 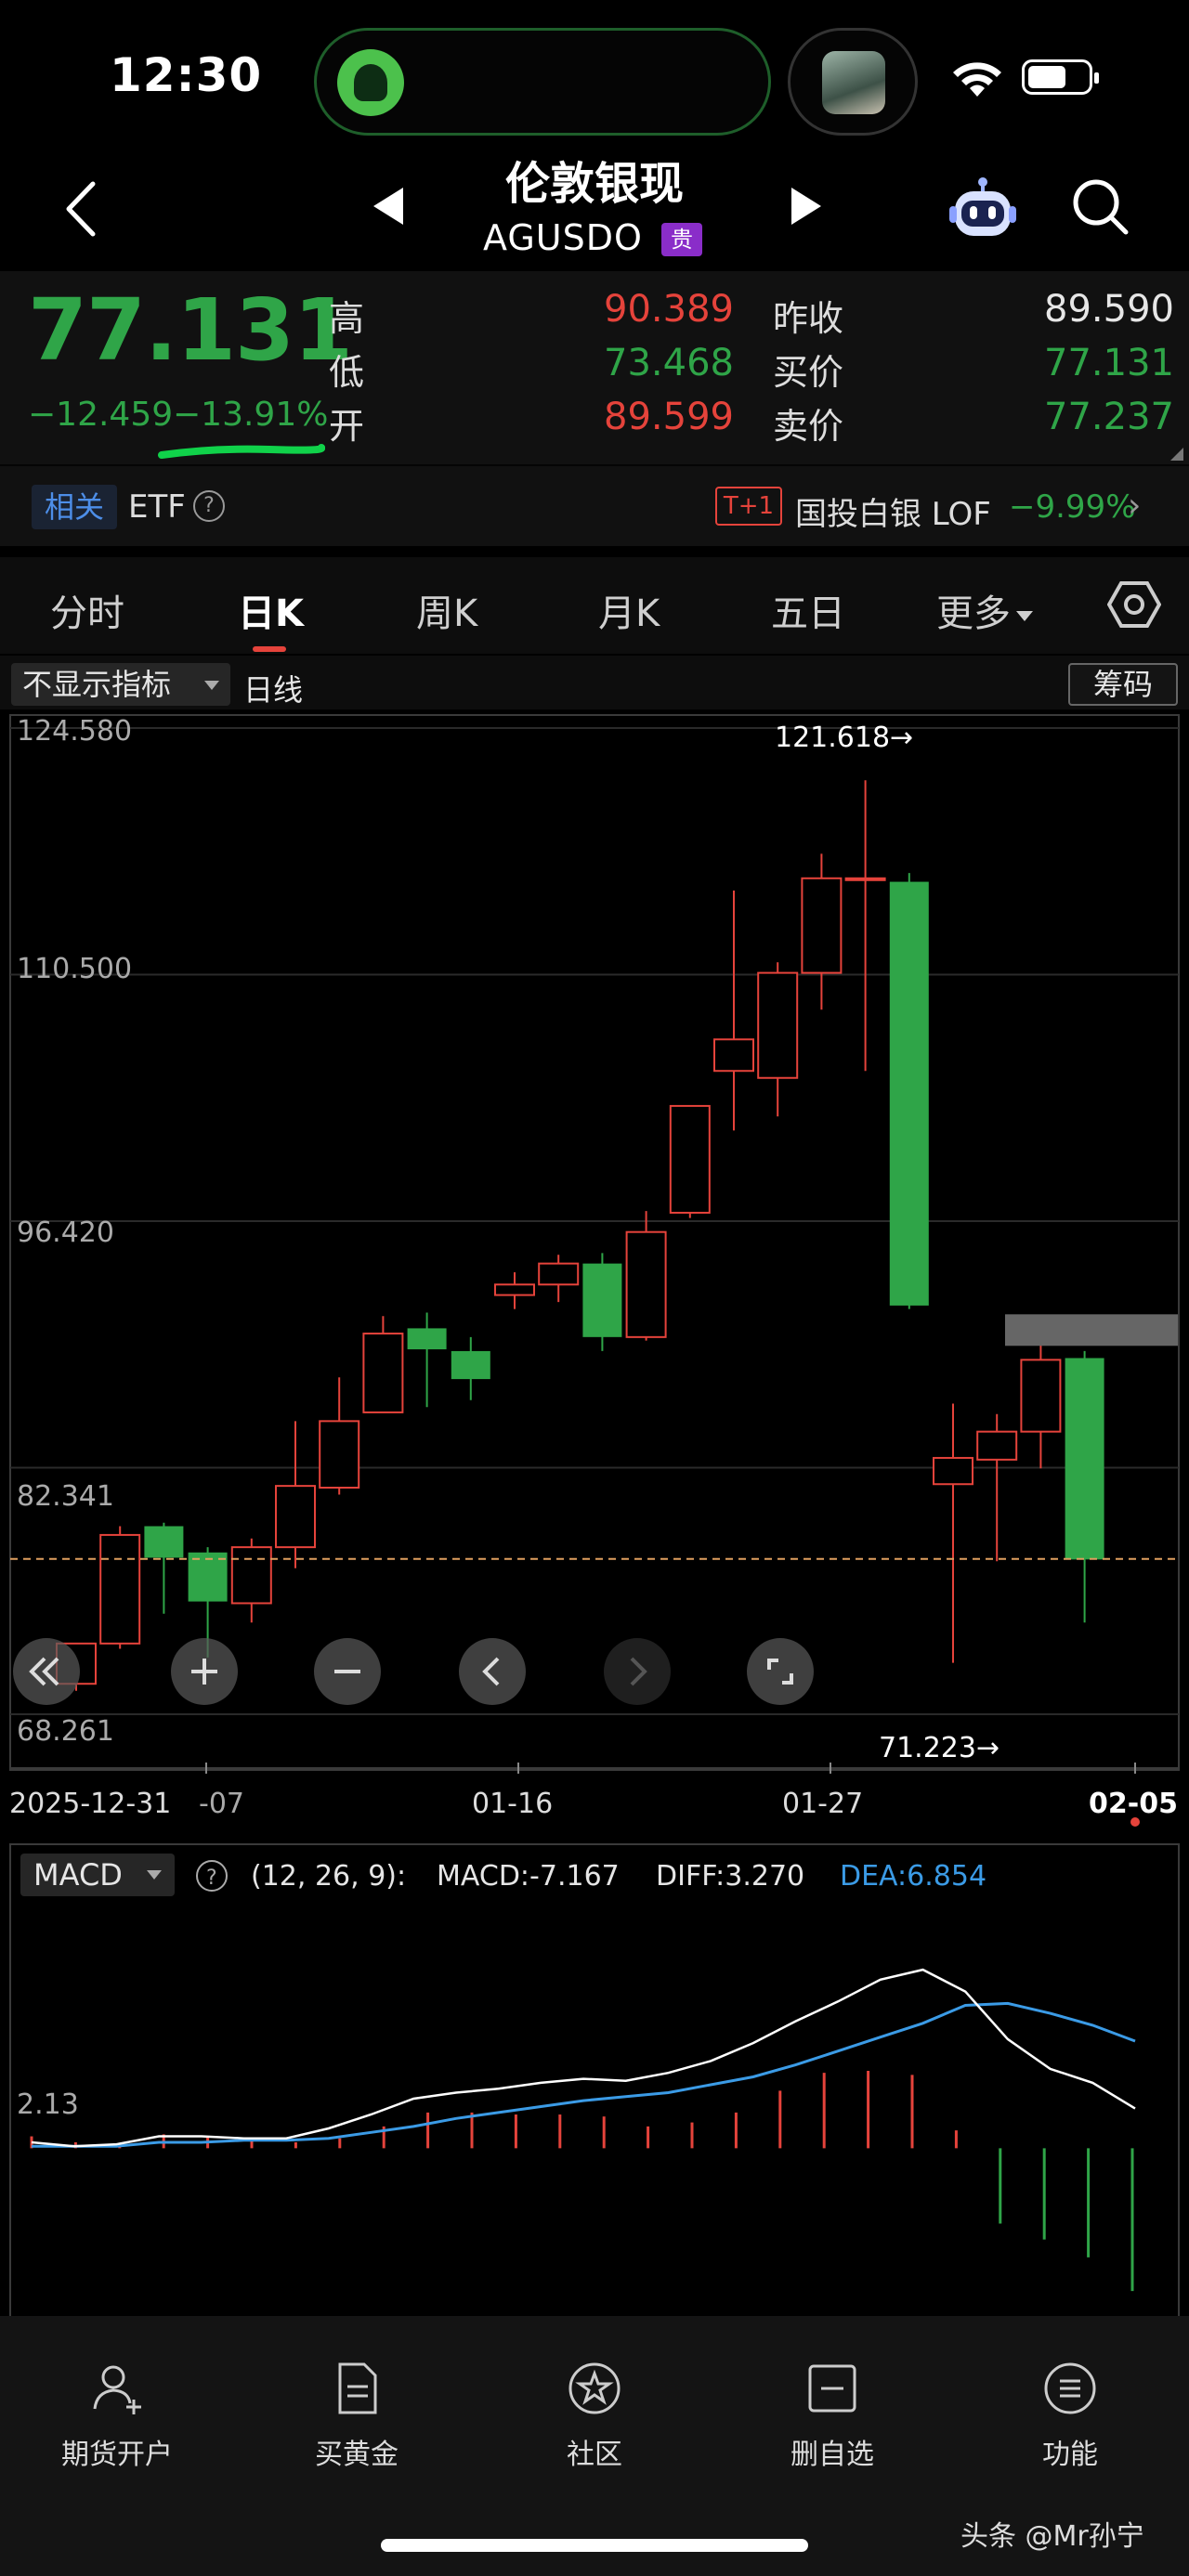 I want to click on next-symbol-icon, so click(x=807, y=207).